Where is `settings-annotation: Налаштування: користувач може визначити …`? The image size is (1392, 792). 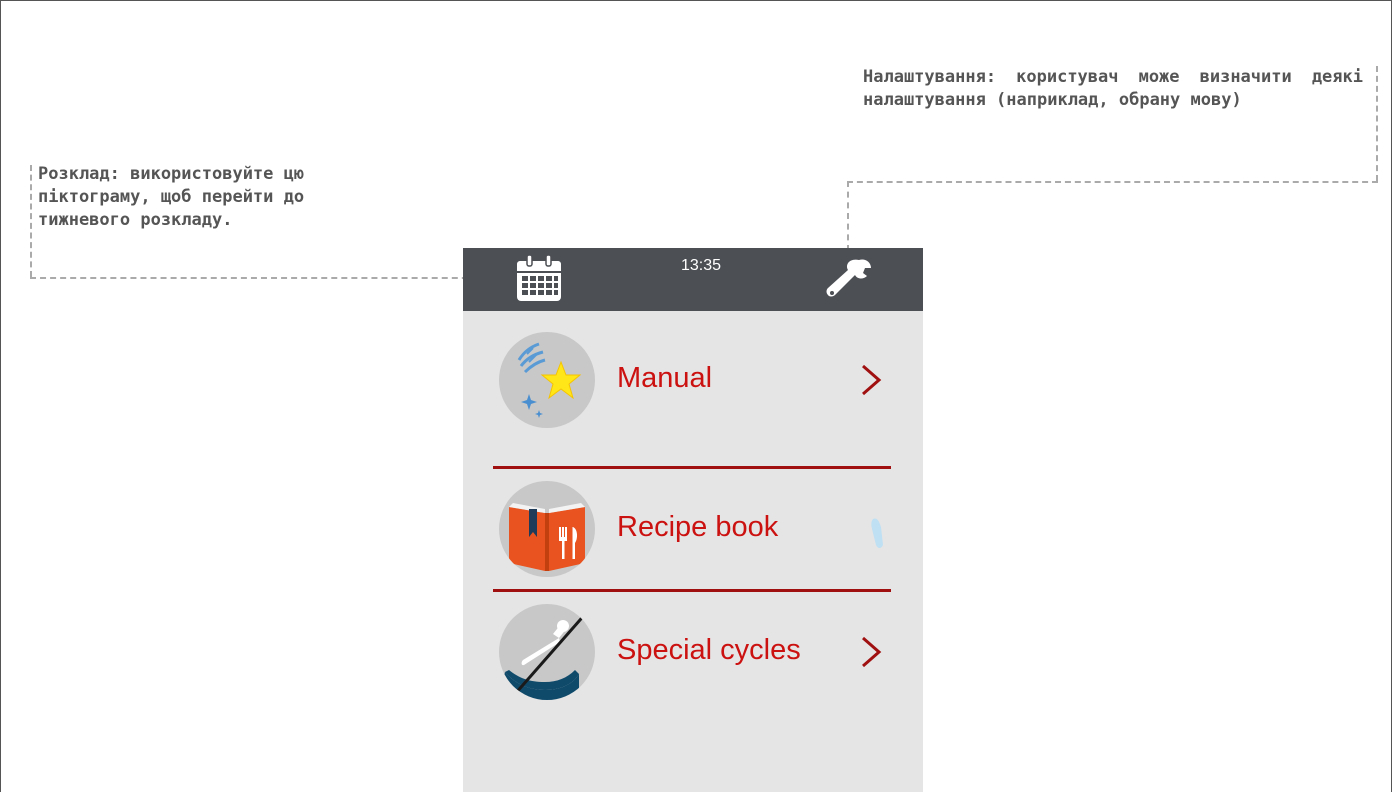 settings-annotation: Налаштування: користувач може визначити … is located at coordinates (1113, 88).